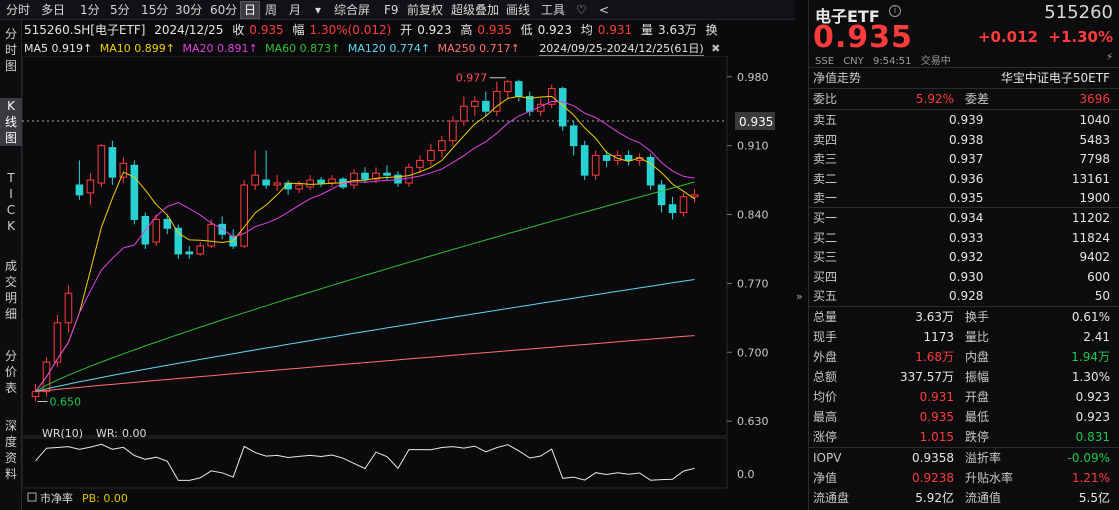 The width and height of the screenshot is (1119, 510). What do you see at coordinates (825, 178) in the screenshot?
I see `ask-label: 卖二` at bounding box center [825, 178].